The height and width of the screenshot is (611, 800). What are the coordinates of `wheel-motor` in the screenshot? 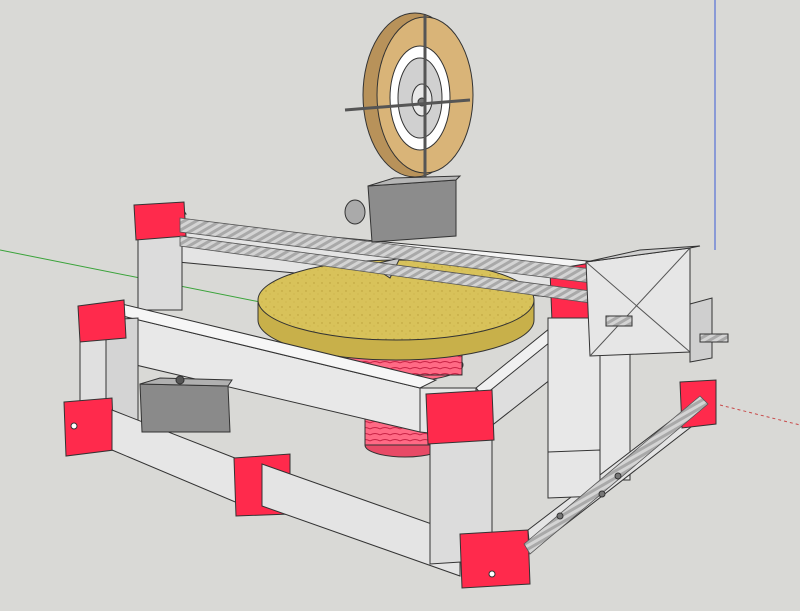 It's located at (412, 211).